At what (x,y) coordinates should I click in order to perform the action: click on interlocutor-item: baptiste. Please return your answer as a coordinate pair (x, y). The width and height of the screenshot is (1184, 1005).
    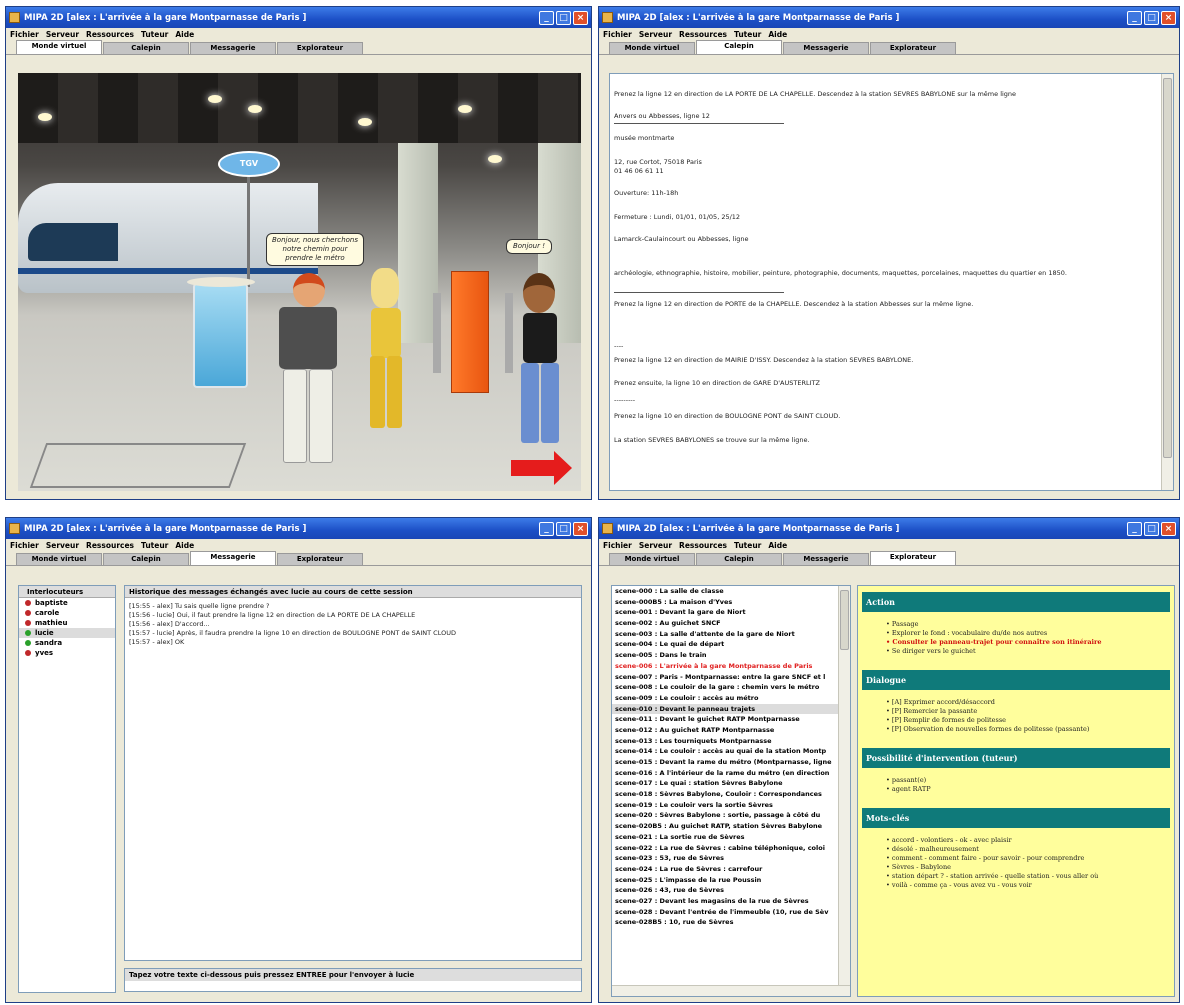
    Looking at the image, I should click on (67, 603).